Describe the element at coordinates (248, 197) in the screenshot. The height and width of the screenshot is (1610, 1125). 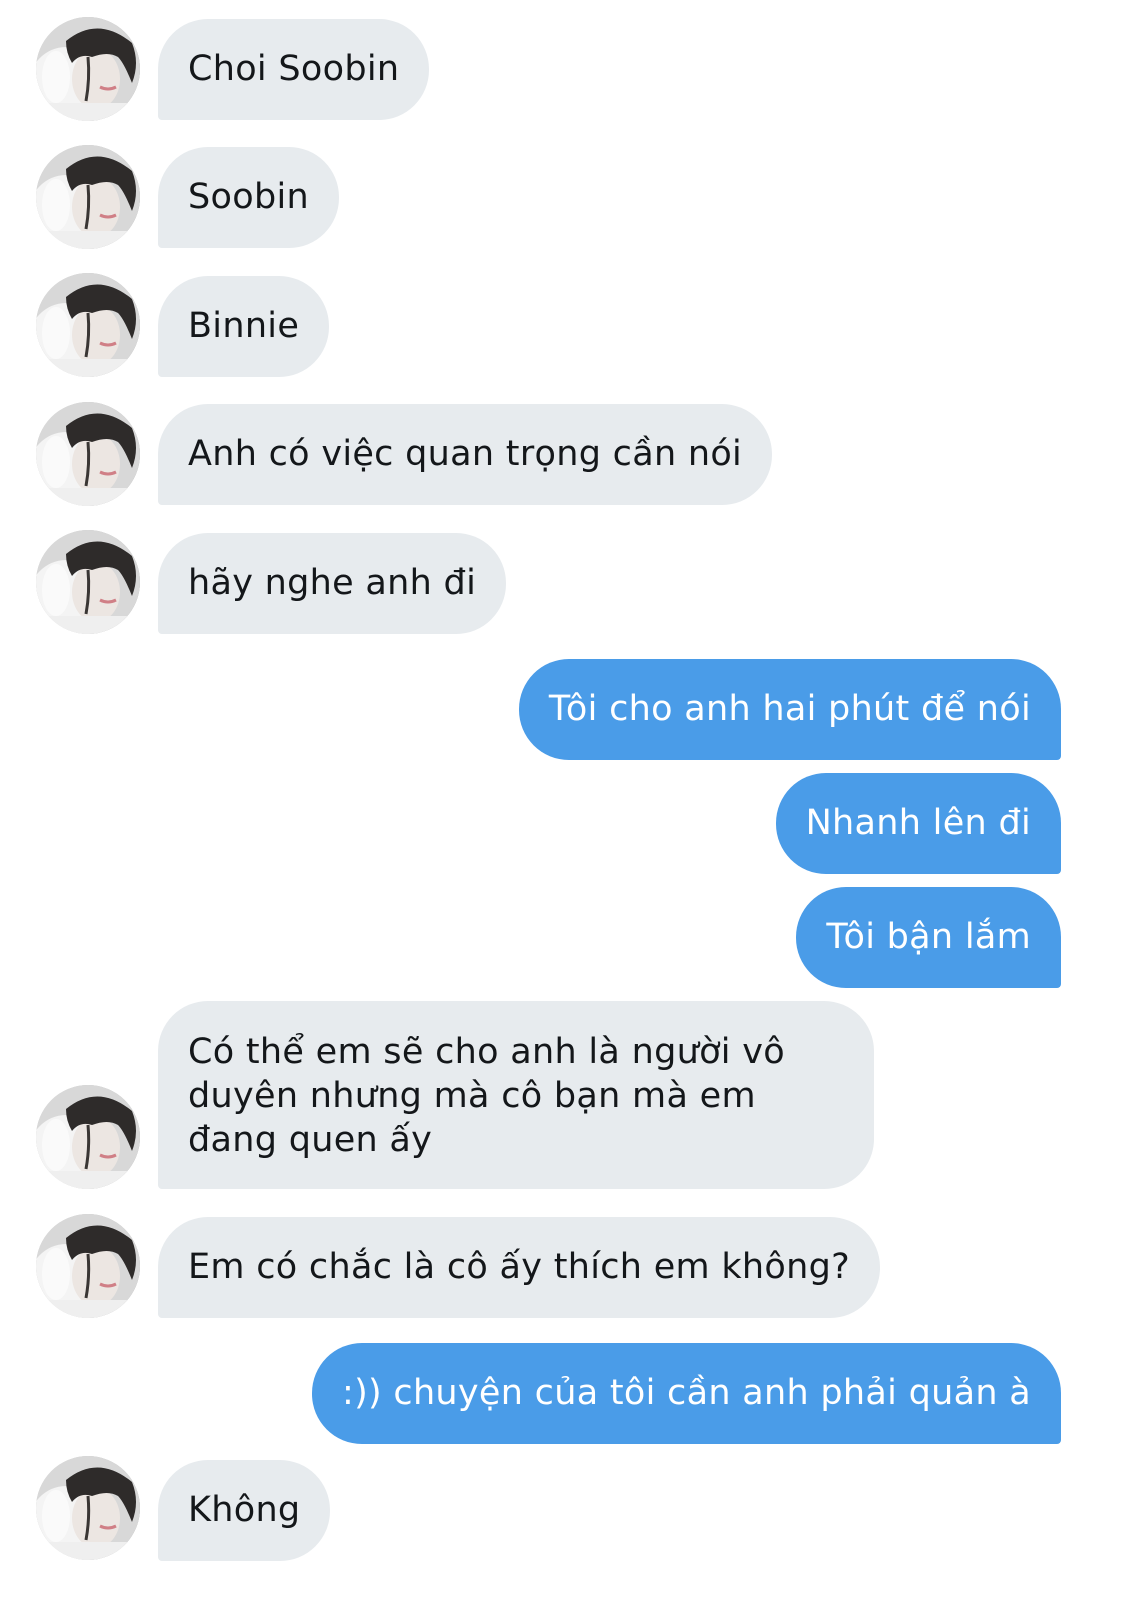
I see `message-bubble-incoming: Soobin` at that location.